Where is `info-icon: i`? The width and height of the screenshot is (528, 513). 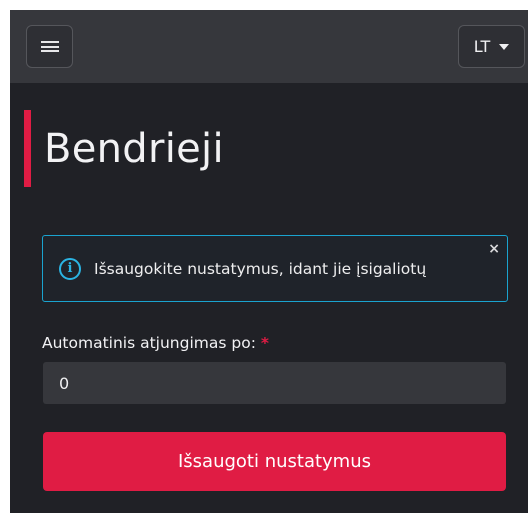
info-icon: i is located at coordinates (70, 268).